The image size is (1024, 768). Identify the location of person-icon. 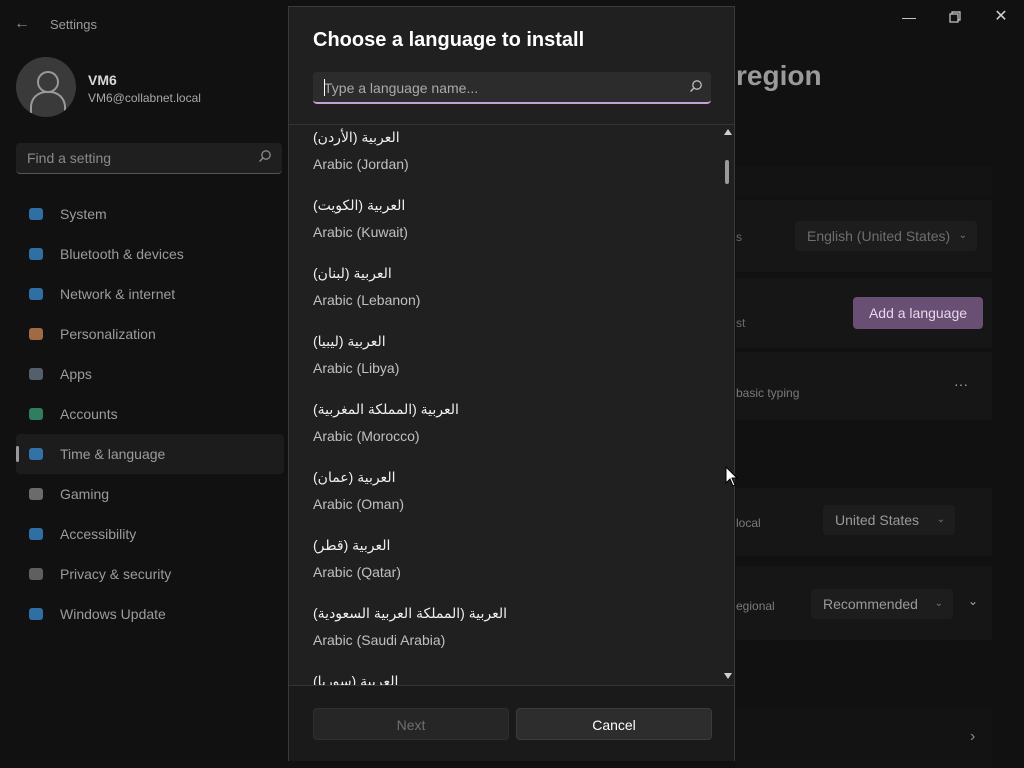
(36, 414).